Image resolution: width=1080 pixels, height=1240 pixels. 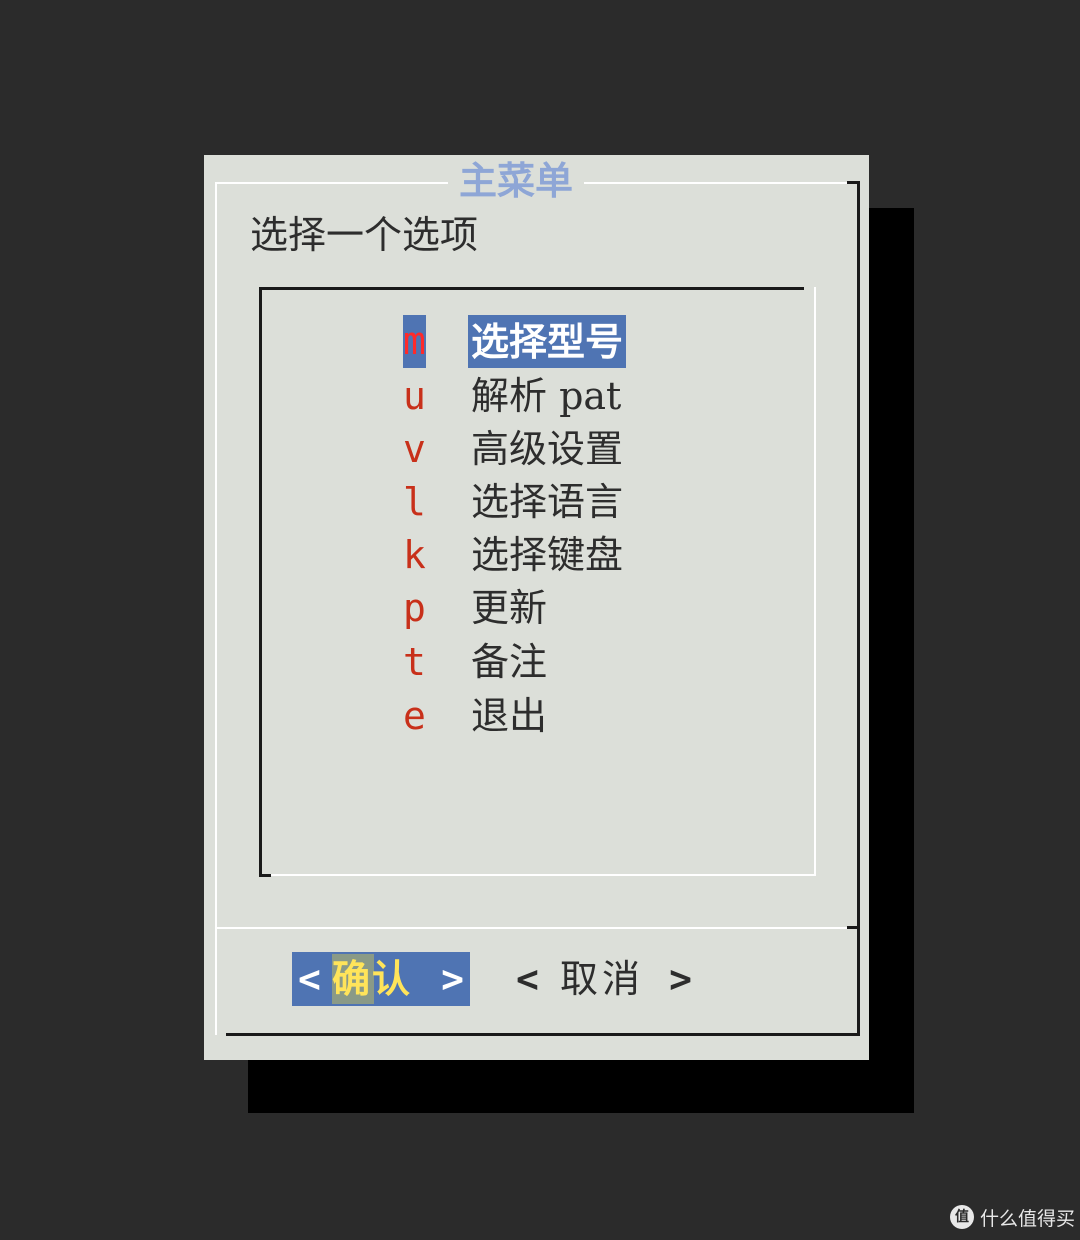 I want to click on menu-item-select-model: m 选择型号, so click(x=568, y=341).